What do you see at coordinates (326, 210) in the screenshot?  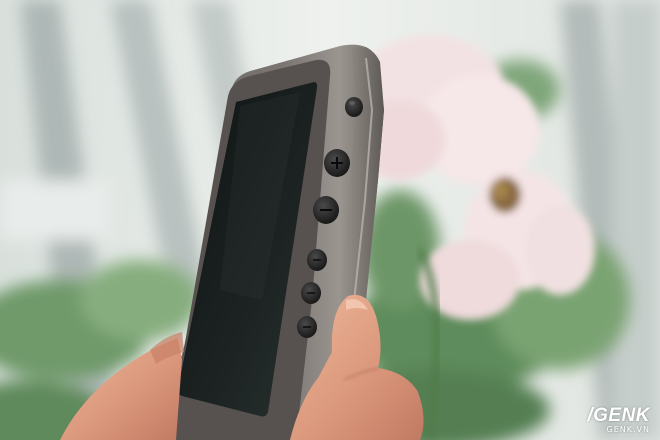 I see `volume-down-button` at bounding box center [326, 210].